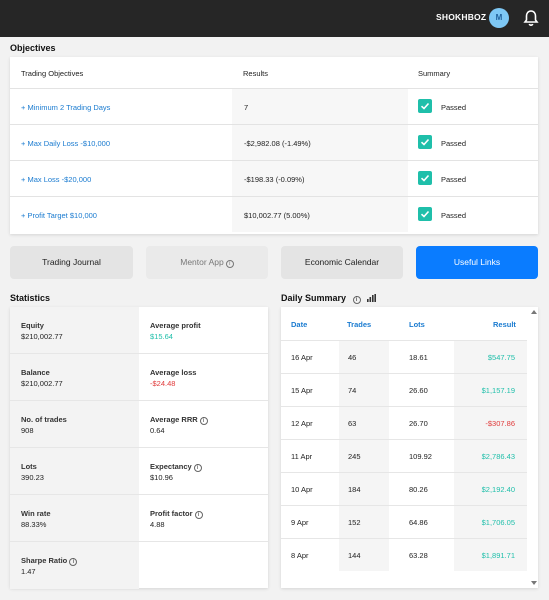 The image size is (549, 600). What do you see at coordinates (498, 555) in the screenshot?
I see `cell-result: $1,891.71` at bounding box center [498, 555].